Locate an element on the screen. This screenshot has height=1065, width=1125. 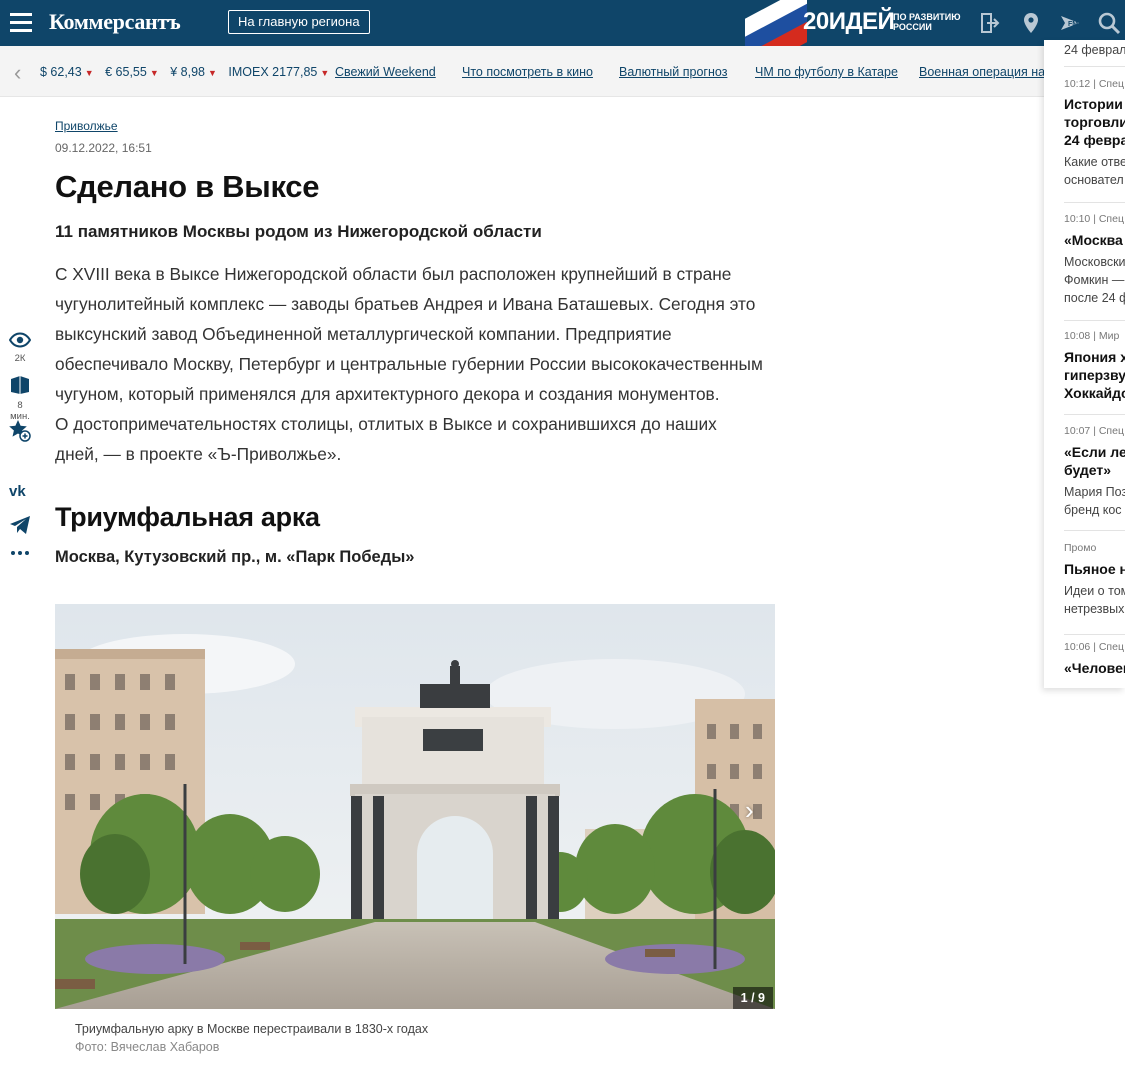
article-date: 09.12.2022, 16:51 is located at coordinates (103, 148).